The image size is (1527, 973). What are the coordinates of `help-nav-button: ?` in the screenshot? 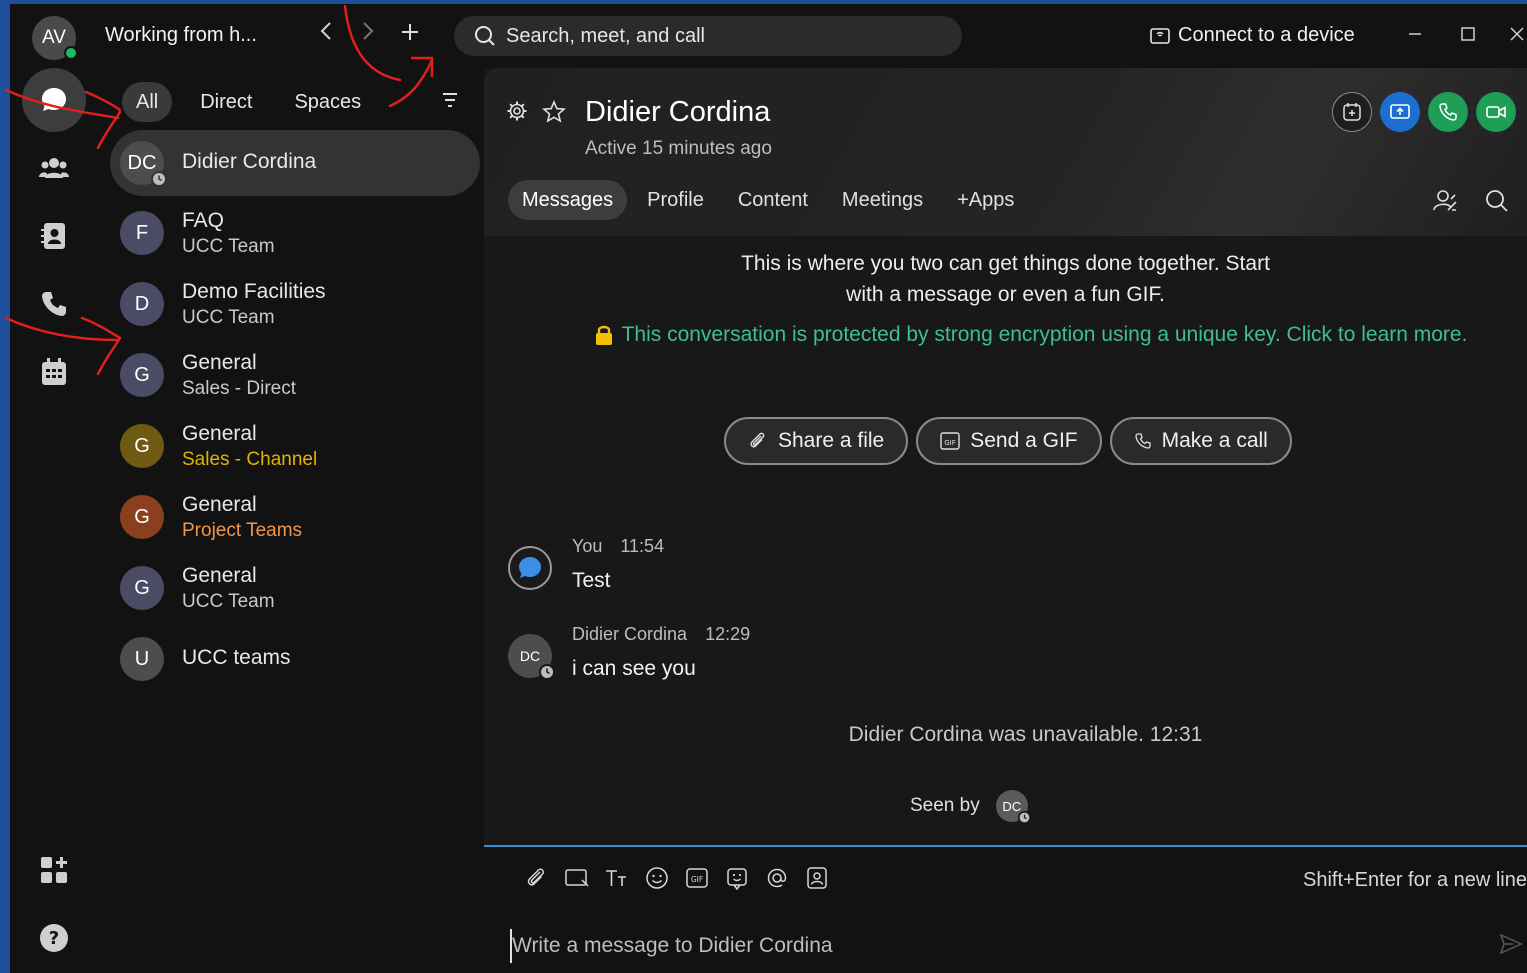 It's located at (54, 938).